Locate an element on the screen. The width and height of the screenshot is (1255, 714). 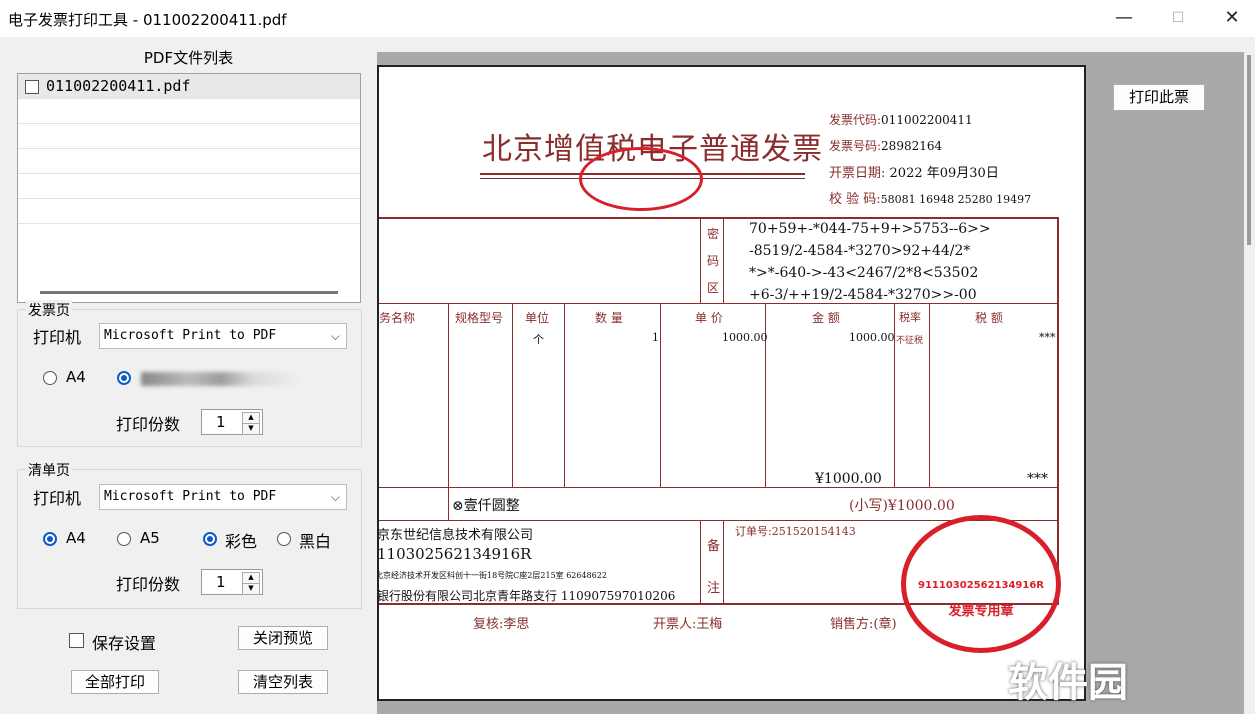
code-row: 发票代码:011002200411 is located at coordinates (901, 119).